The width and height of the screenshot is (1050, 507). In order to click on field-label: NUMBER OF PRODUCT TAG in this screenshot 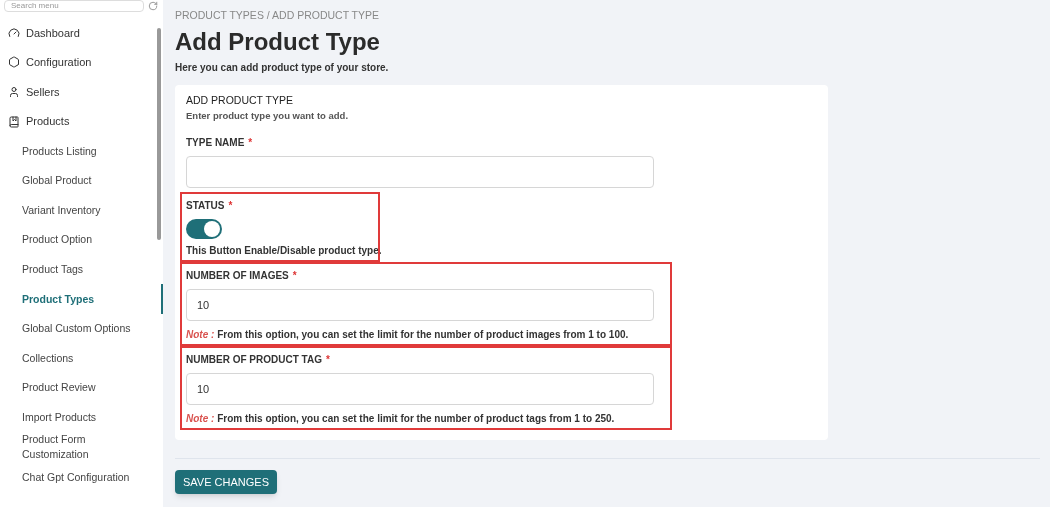, I will do `click(254, 359)`.